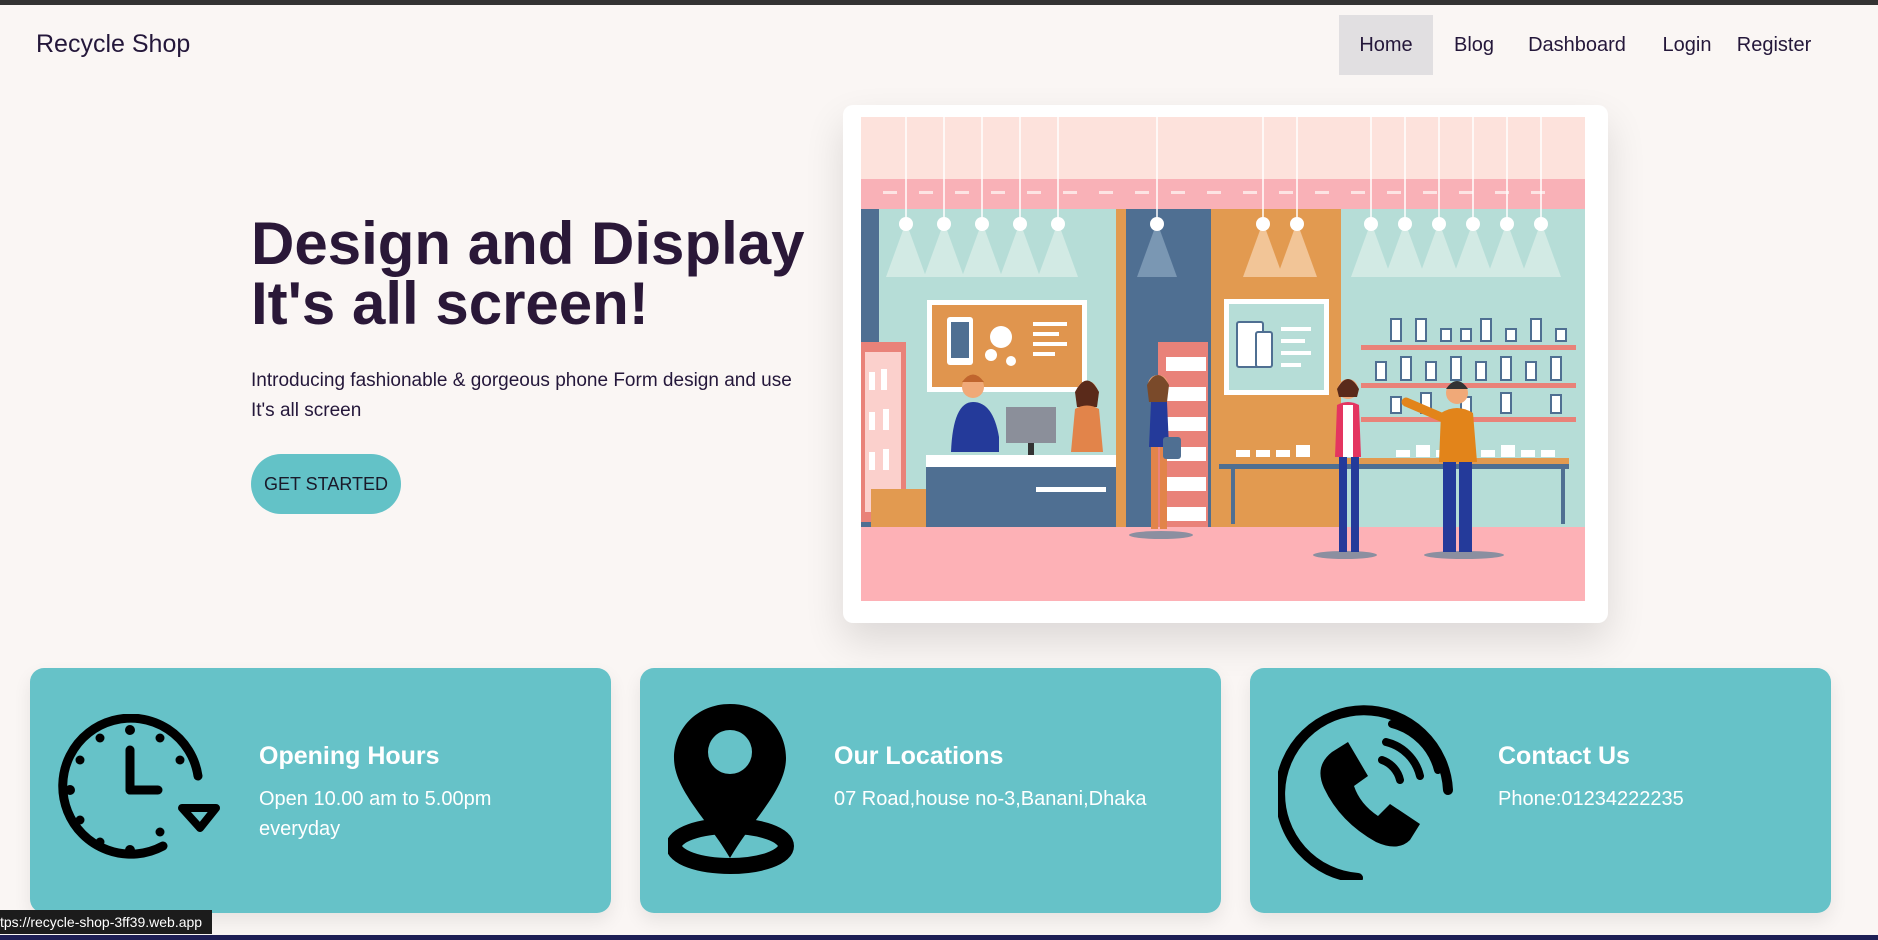  I want to click on contact-text: Phone:01234222235, so click(1591, 799).